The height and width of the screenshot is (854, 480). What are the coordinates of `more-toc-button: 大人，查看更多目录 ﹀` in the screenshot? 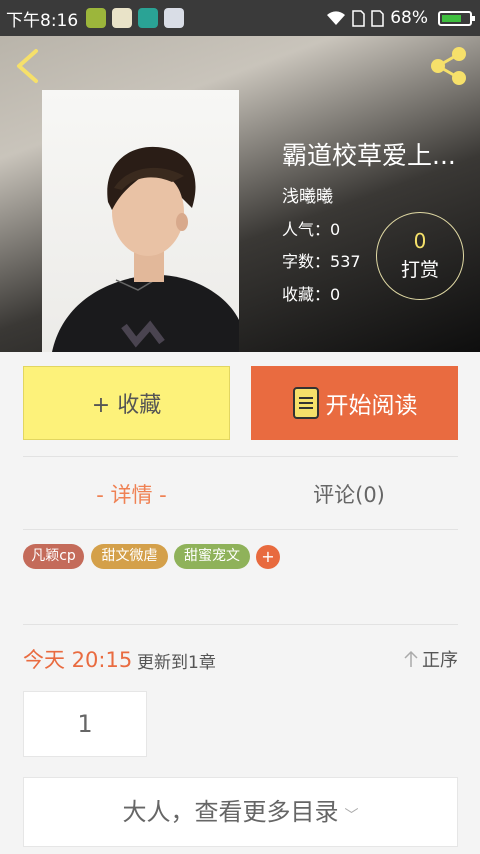 It's located at (240, 812).